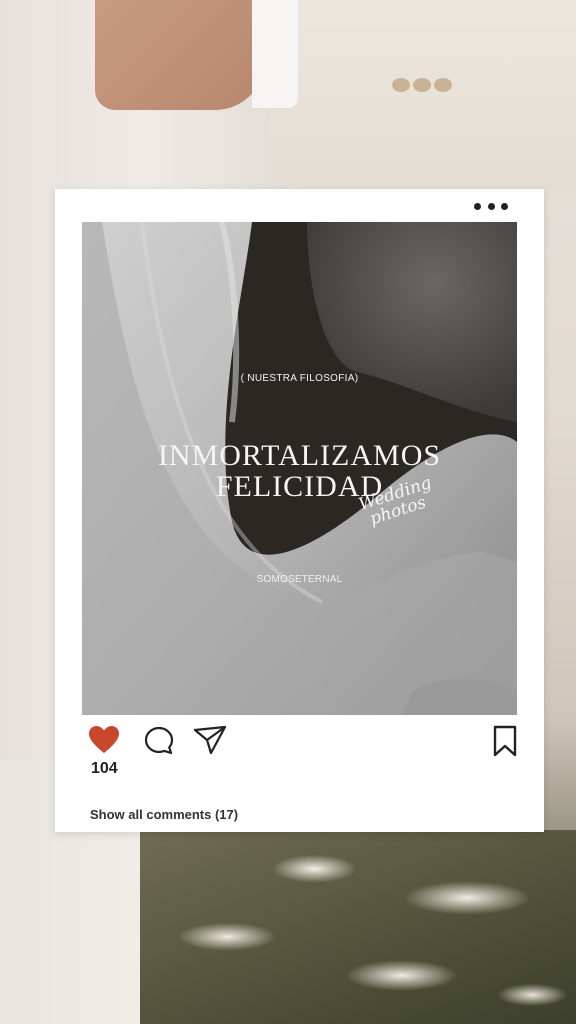 The height and width of the screenshot is (1024, 576). What do you see at coordinates (505, 743) in the screenshot?
I see `bookmark-icon` at bounding box center [505, 743].